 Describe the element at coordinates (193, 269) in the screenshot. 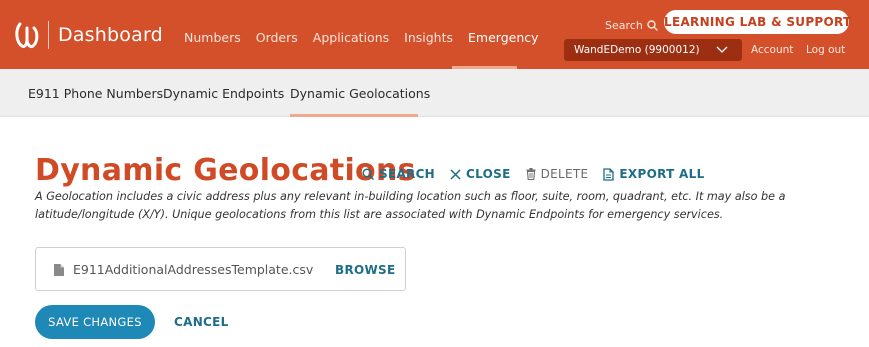

I see `file-name: E911AdditionalAddressesTemplate.csv` at that location.